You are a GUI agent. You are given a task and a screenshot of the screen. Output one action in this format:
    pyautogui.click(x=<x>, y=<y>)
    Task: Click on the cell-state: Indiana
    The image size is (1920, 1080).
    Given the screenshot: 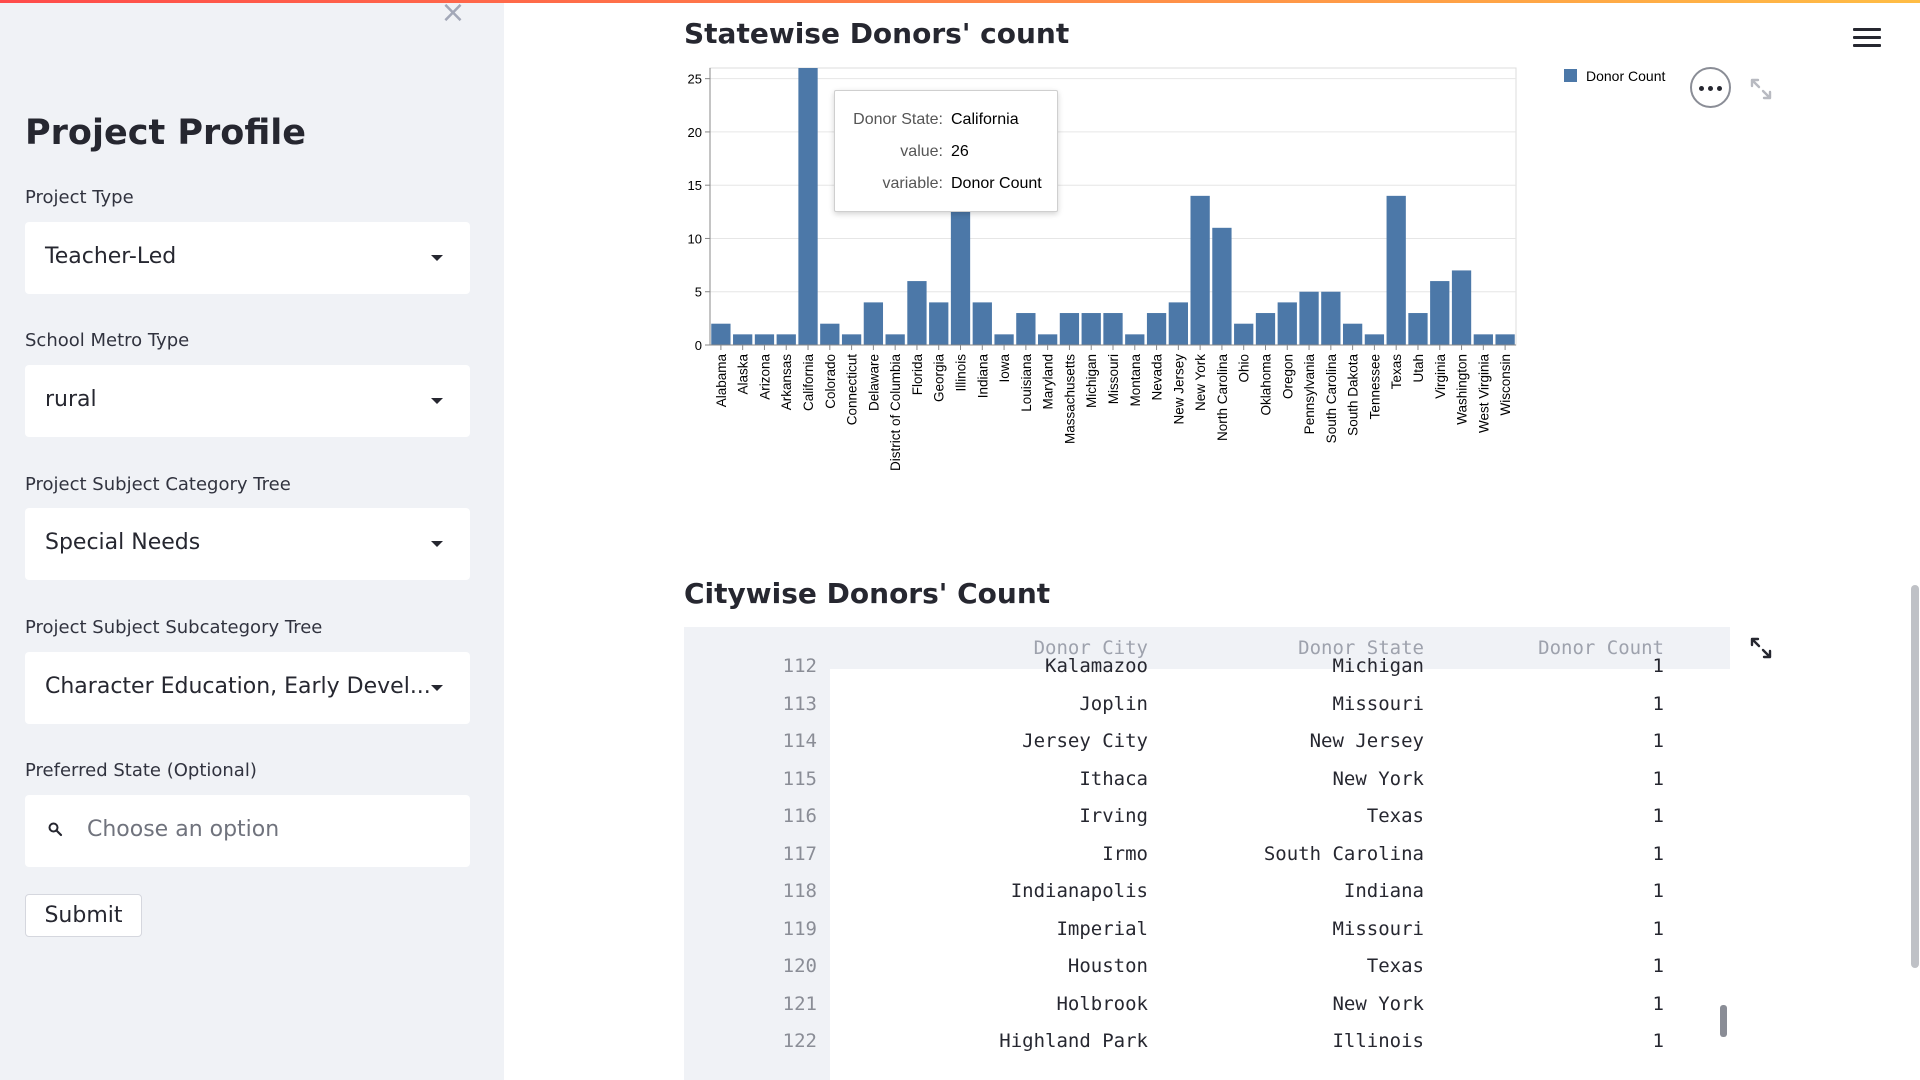 What is the action you would take?
    pyautogui.click(x=1383, y=891)
    